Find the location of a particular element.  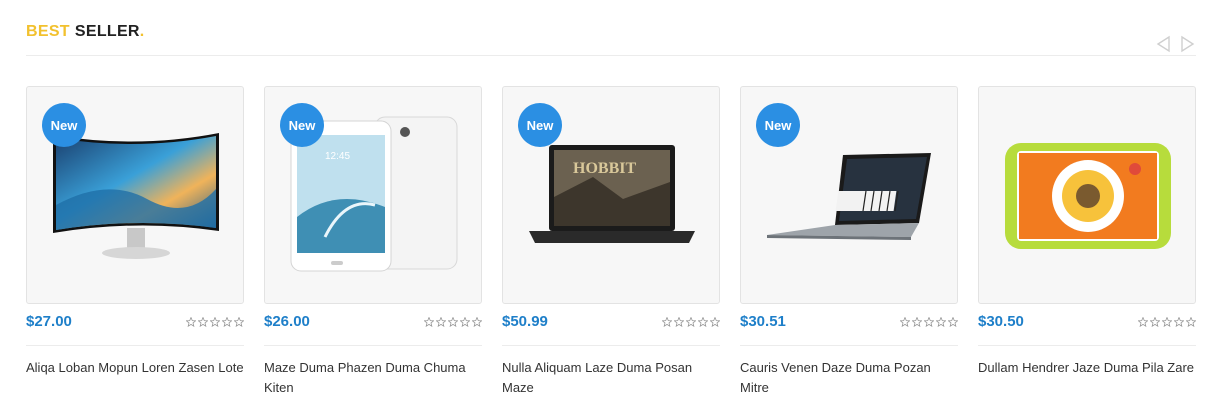

price-row: $50.99 is located at coordinates (611, 325).